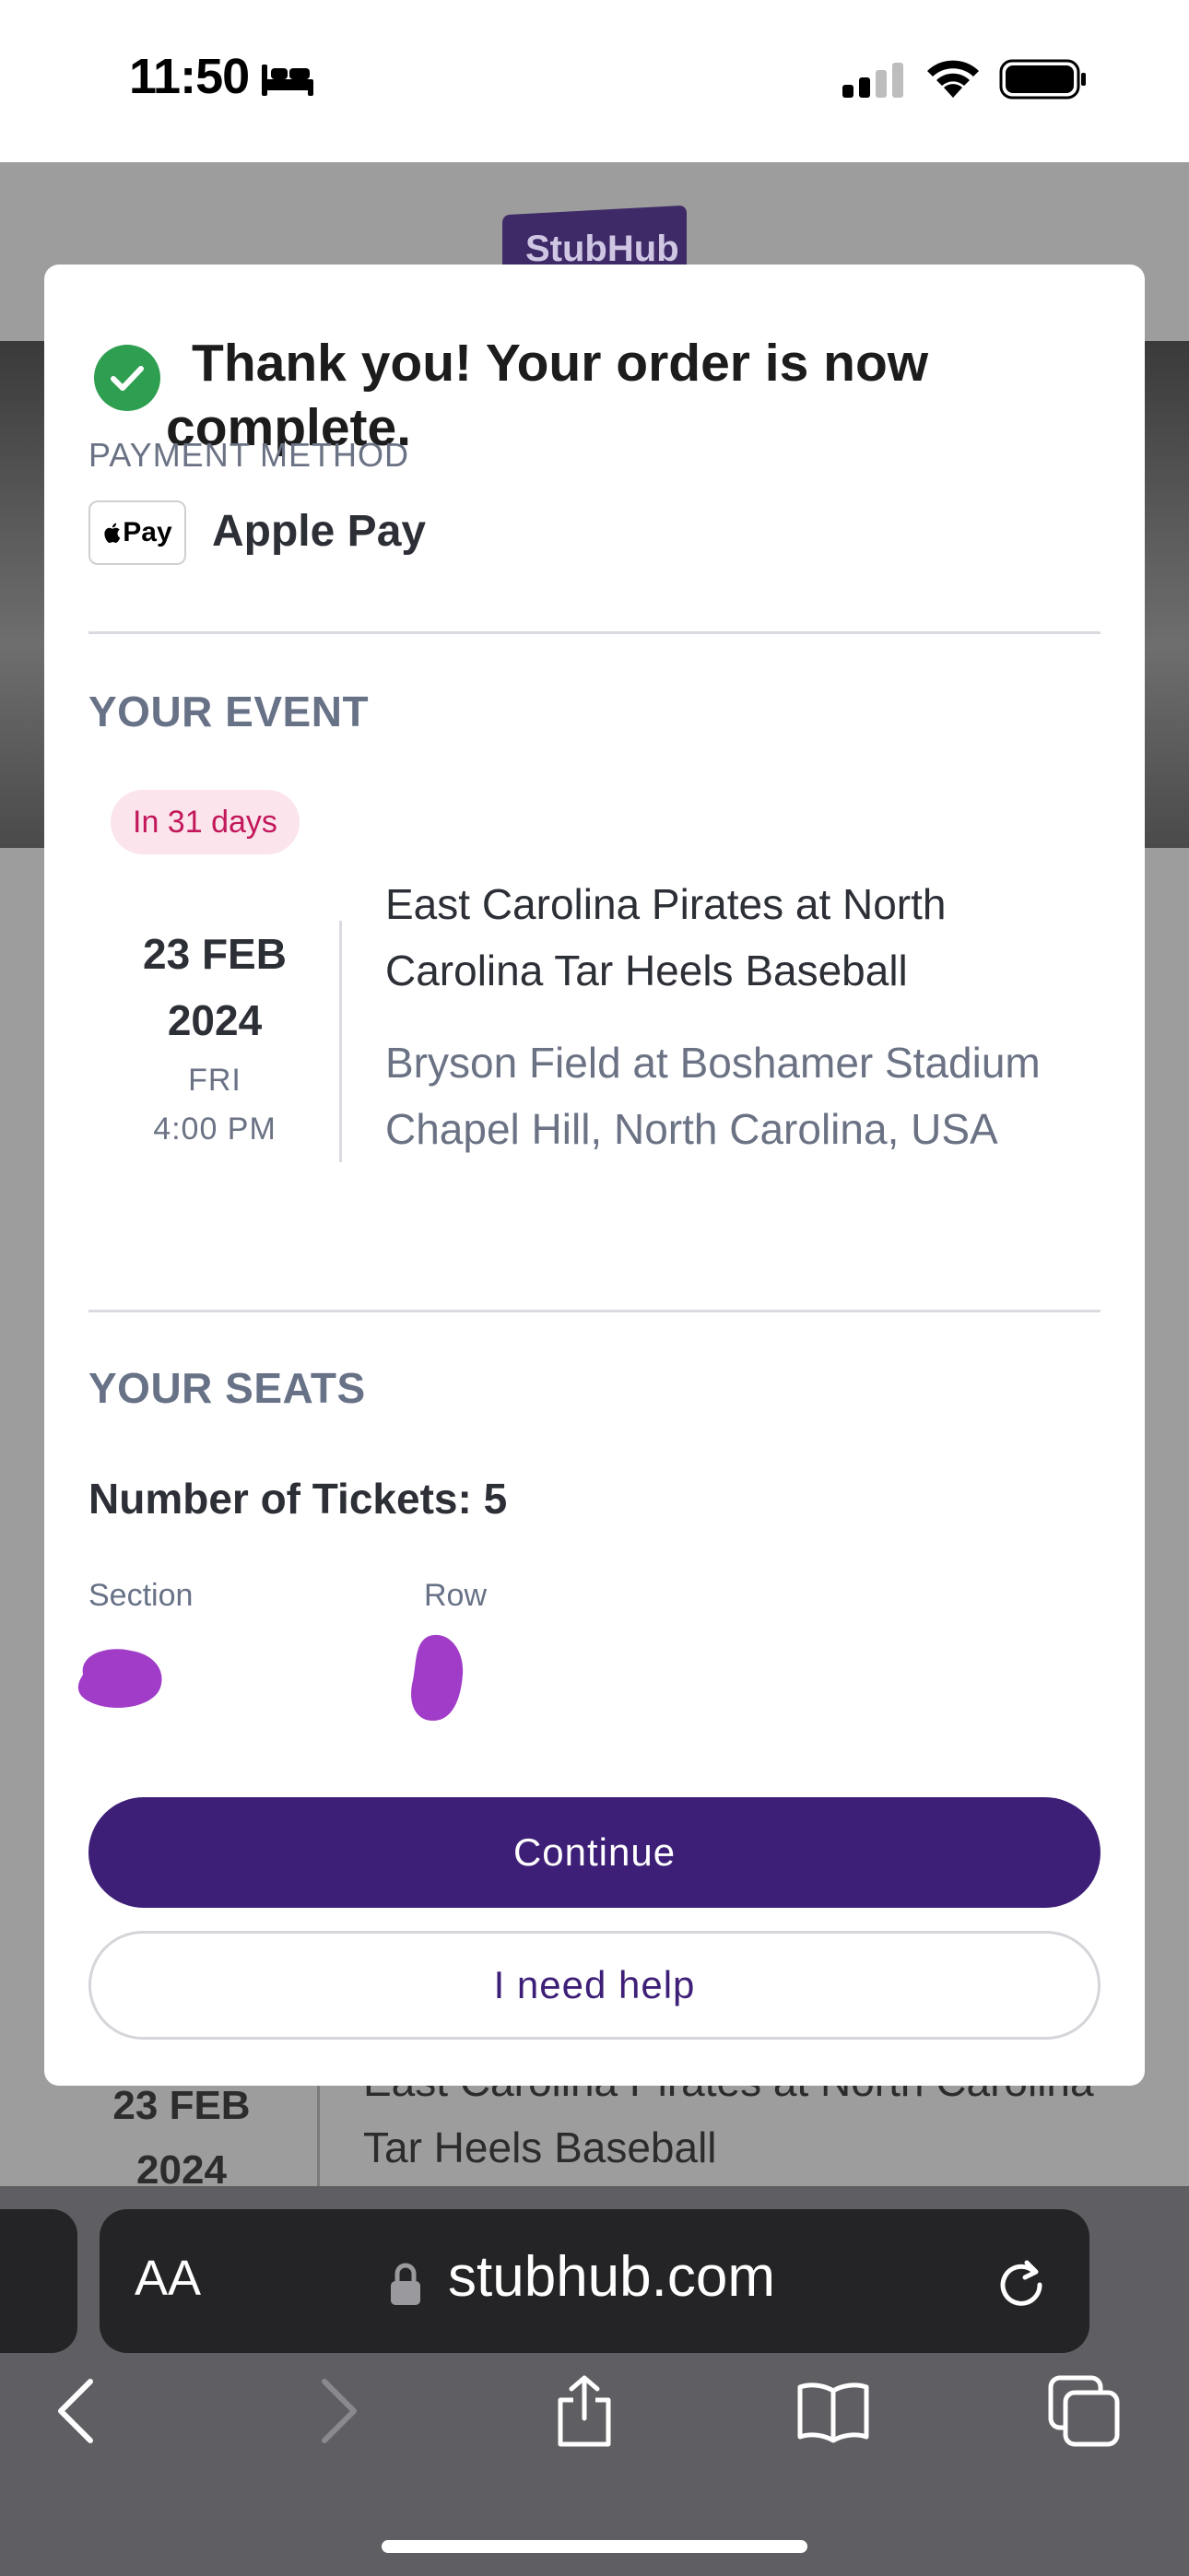 This screenshot has height=2576, width=1189. What do you see at coordinates (320, 531) in the screenshot?
I see `payment-method-value: Apple Pay` at bounding box center [320, 531].